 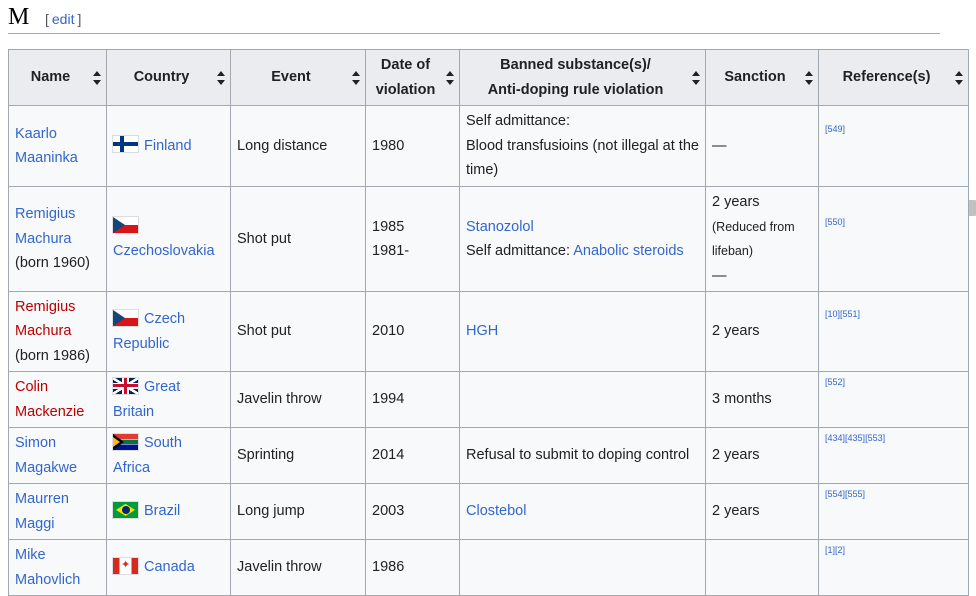 I want to click on cell-substance: Refusal to submit to doping control, so click(x=582, y=455).